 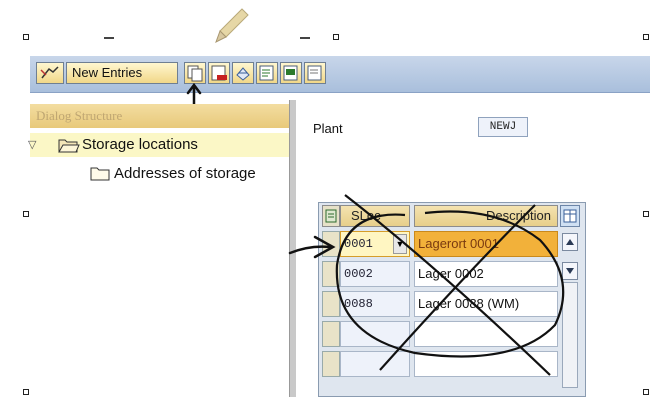 What do you see at coordinates (185, 173) in the screenshot?
I see `tree-item-addresses-of-storage: Addresses of storage` at bounding box center [185, 173].